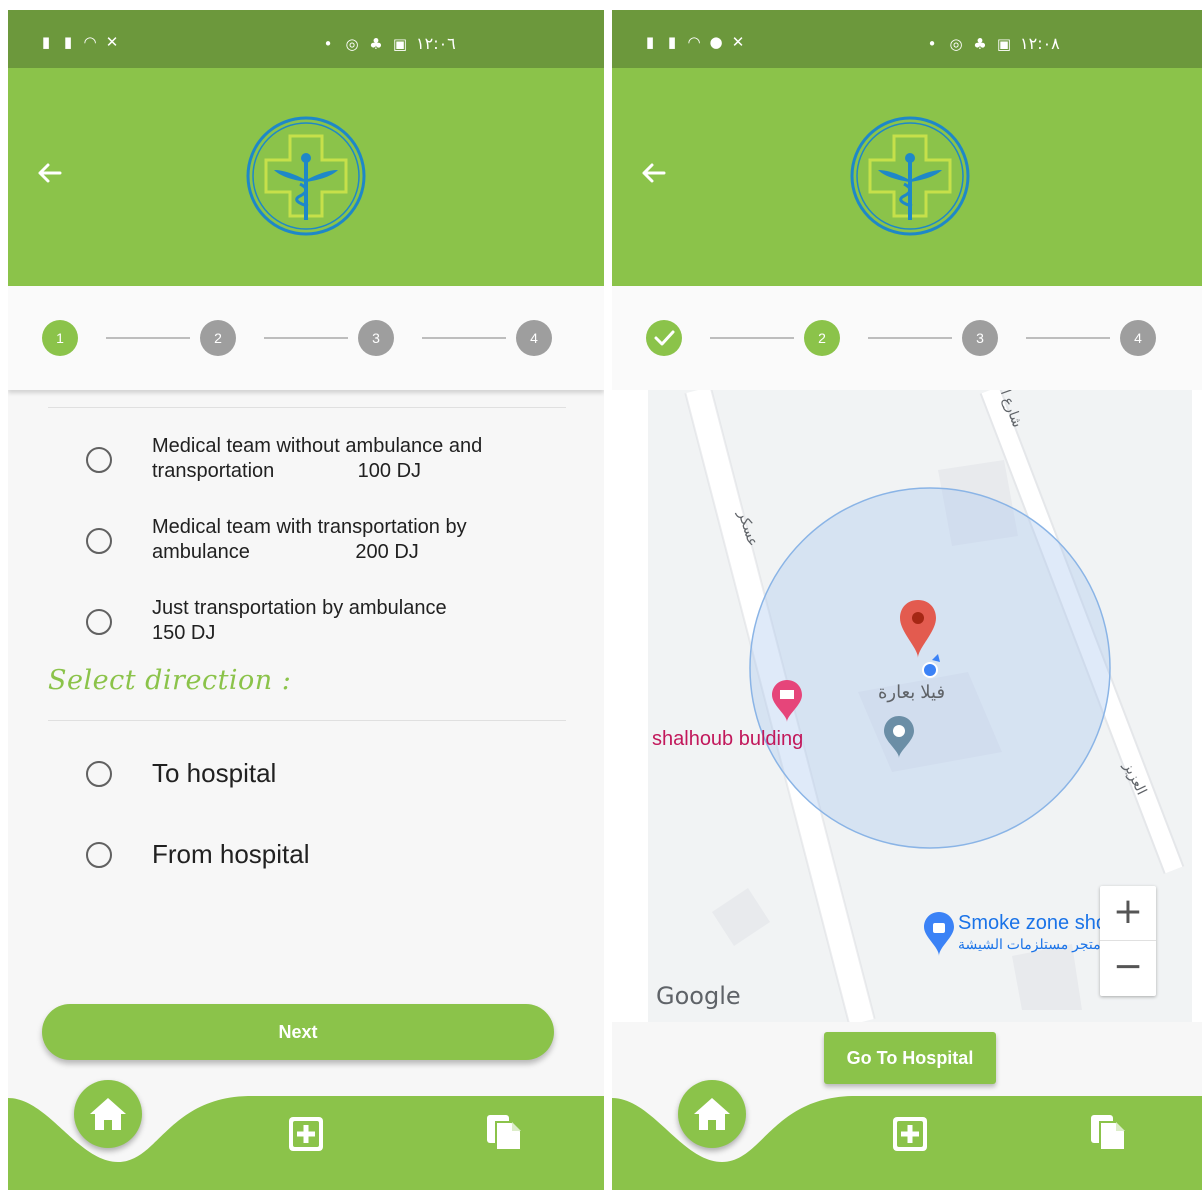 Image resolution: width=1202 pixels, height=1190 pixels. I want to click on status-icons-right: • ◎ ♣ ▣ ١٢:٠٨, so click(992, 43).